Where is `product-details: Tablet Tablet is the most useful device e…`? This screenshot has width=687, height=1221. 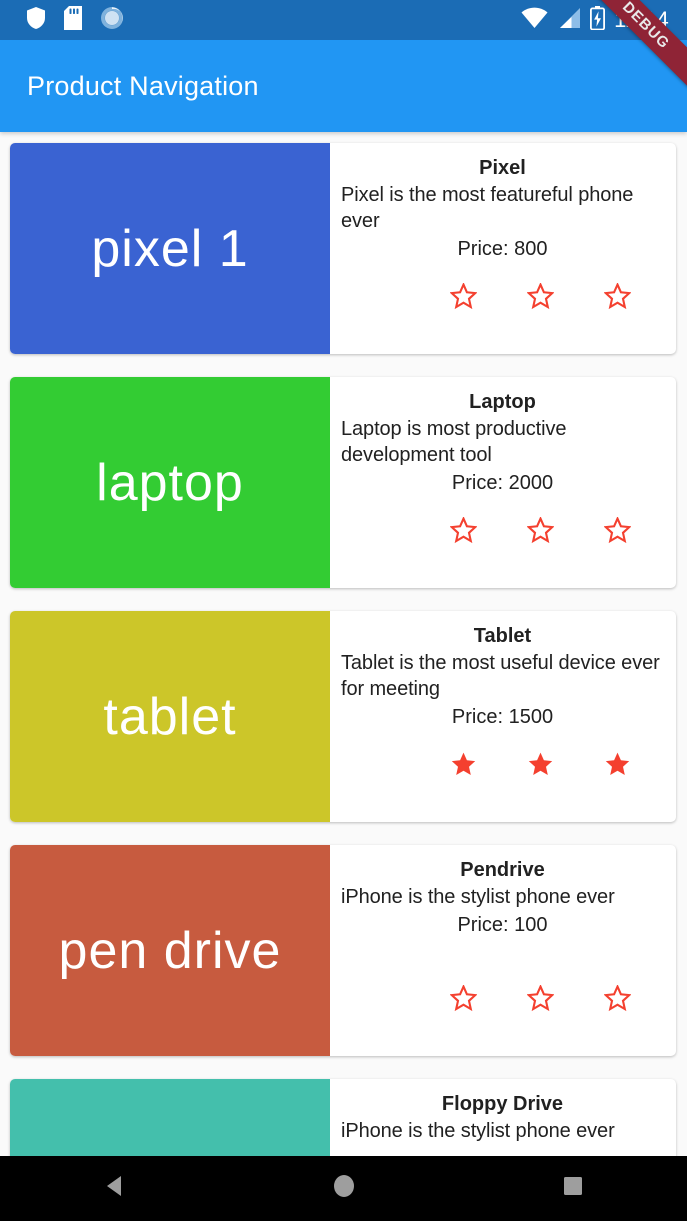
product-details: Tablet Tablet is the most useful device e… is located at coordinates (503, 716).